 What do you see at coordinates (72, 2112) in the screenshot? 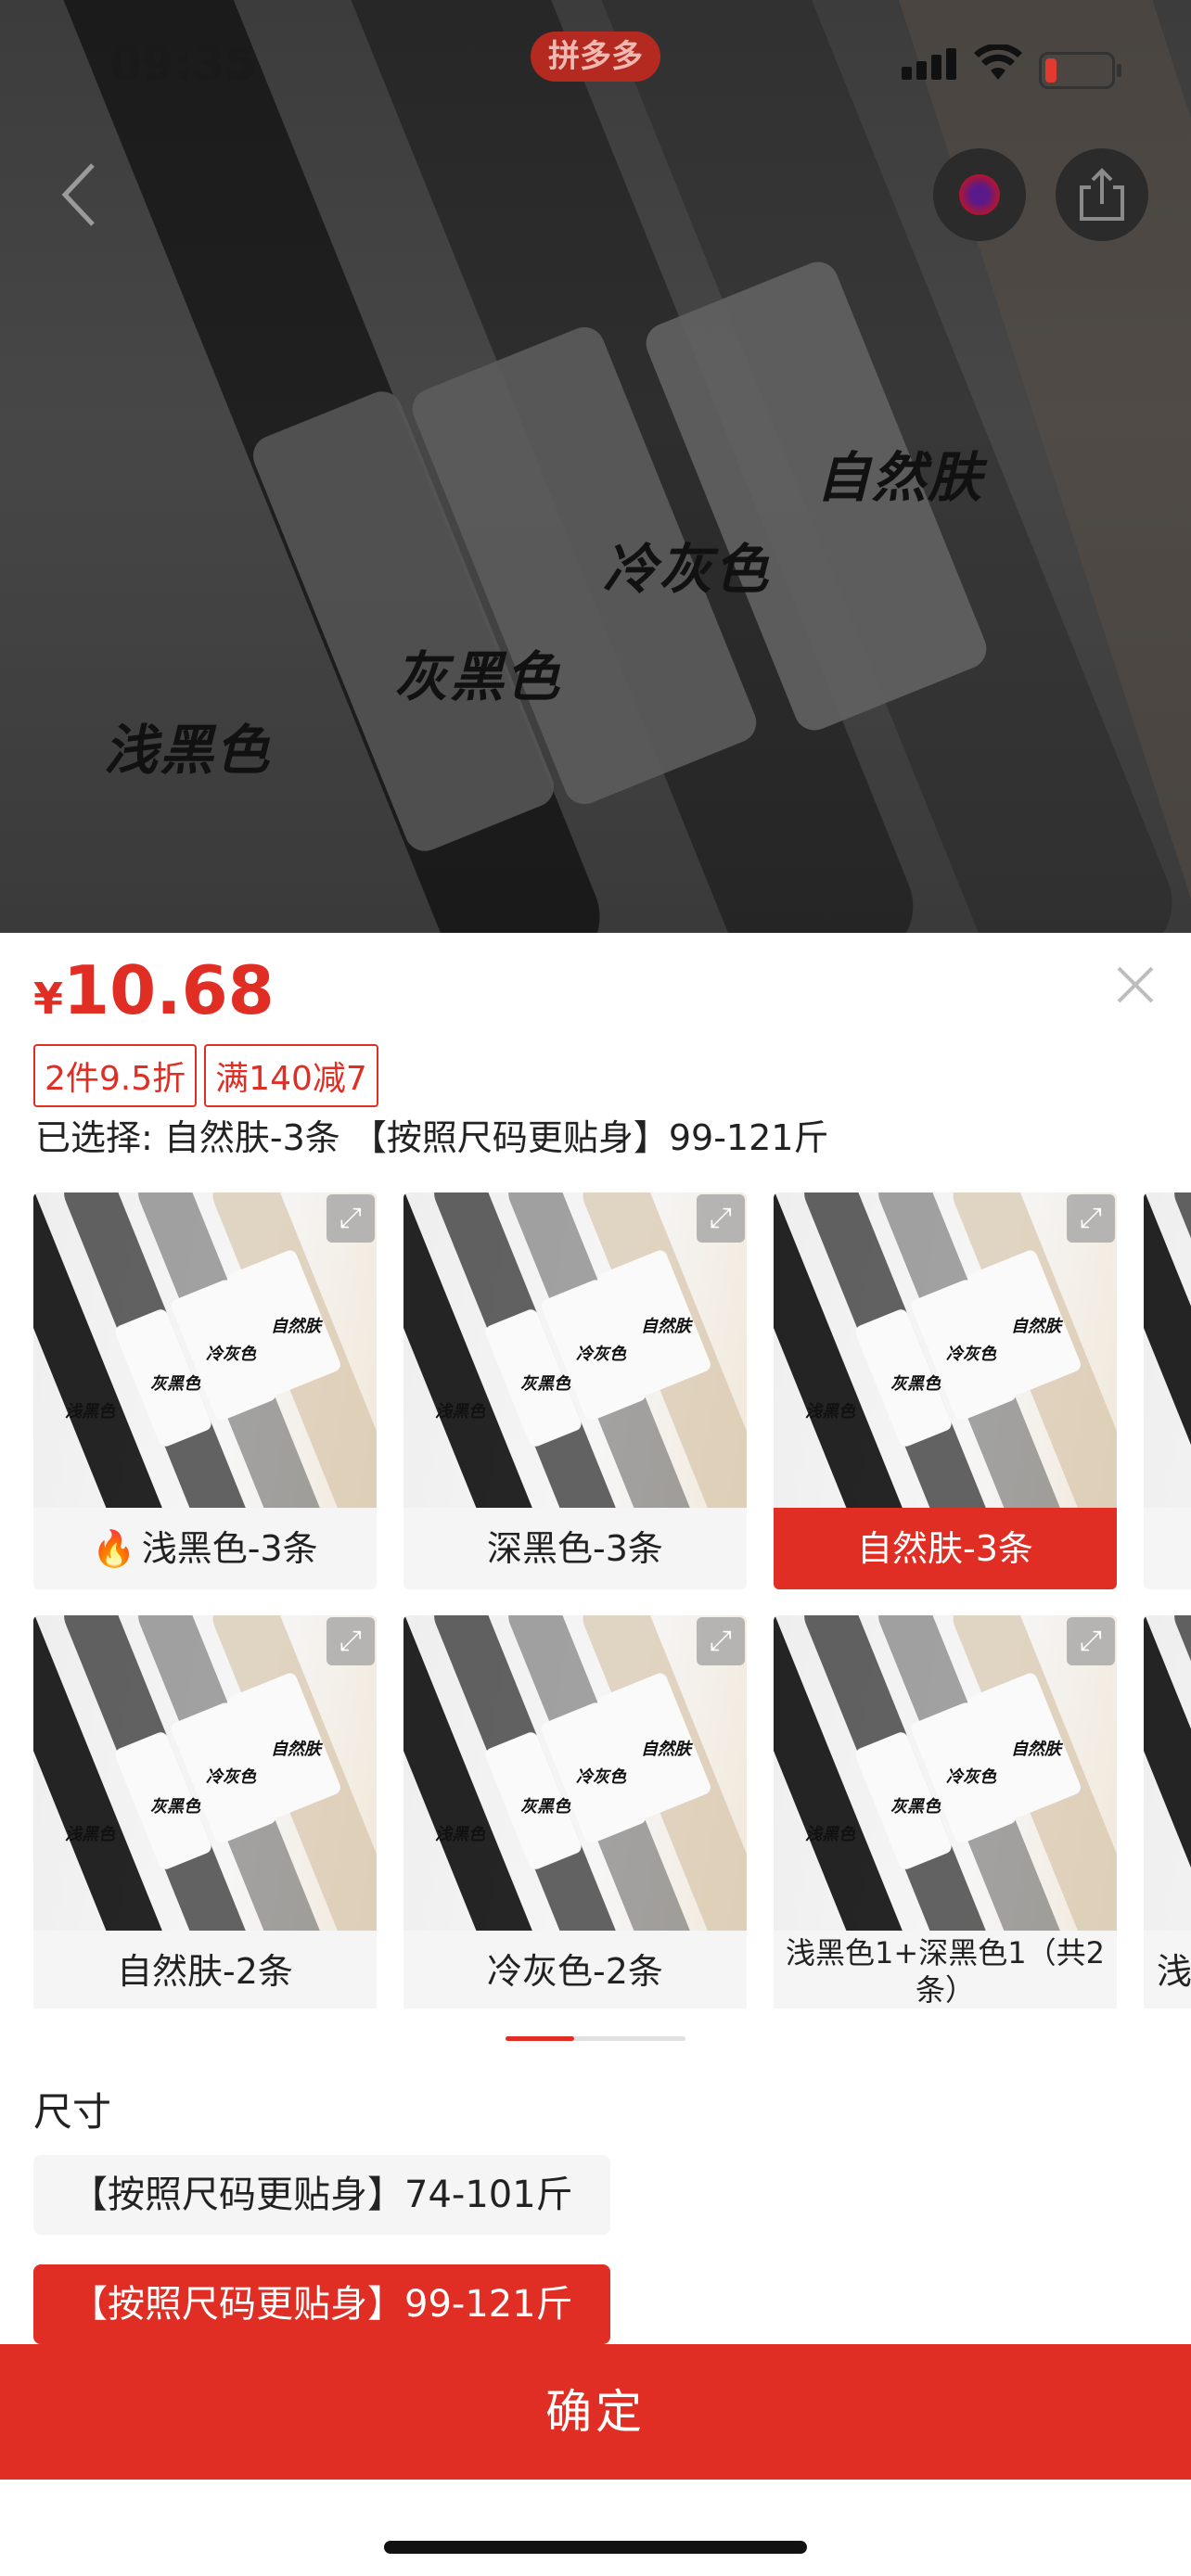
I see `size-section-title: 尺寸` at bounding box center [72, 2112].